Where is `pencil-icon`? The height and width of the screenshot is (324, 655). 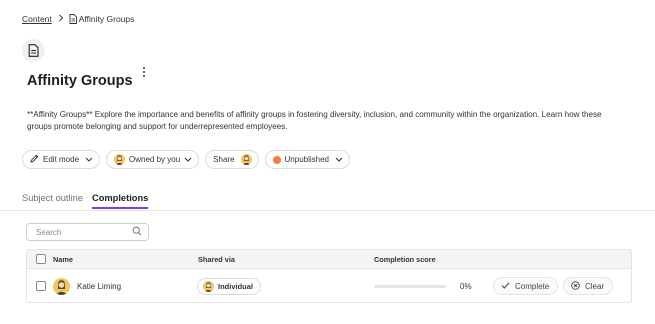 pencil-icon is located at coordinates (34, 159).